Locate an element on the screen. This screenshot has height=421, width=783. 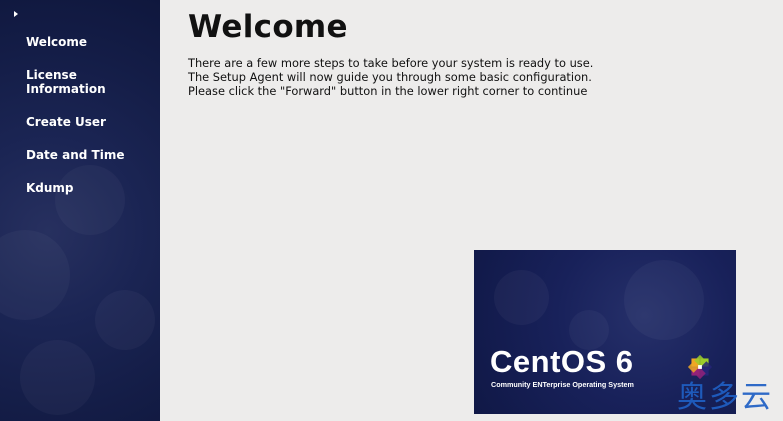
step-create-user: Create User is located at coordinates (80, 115).